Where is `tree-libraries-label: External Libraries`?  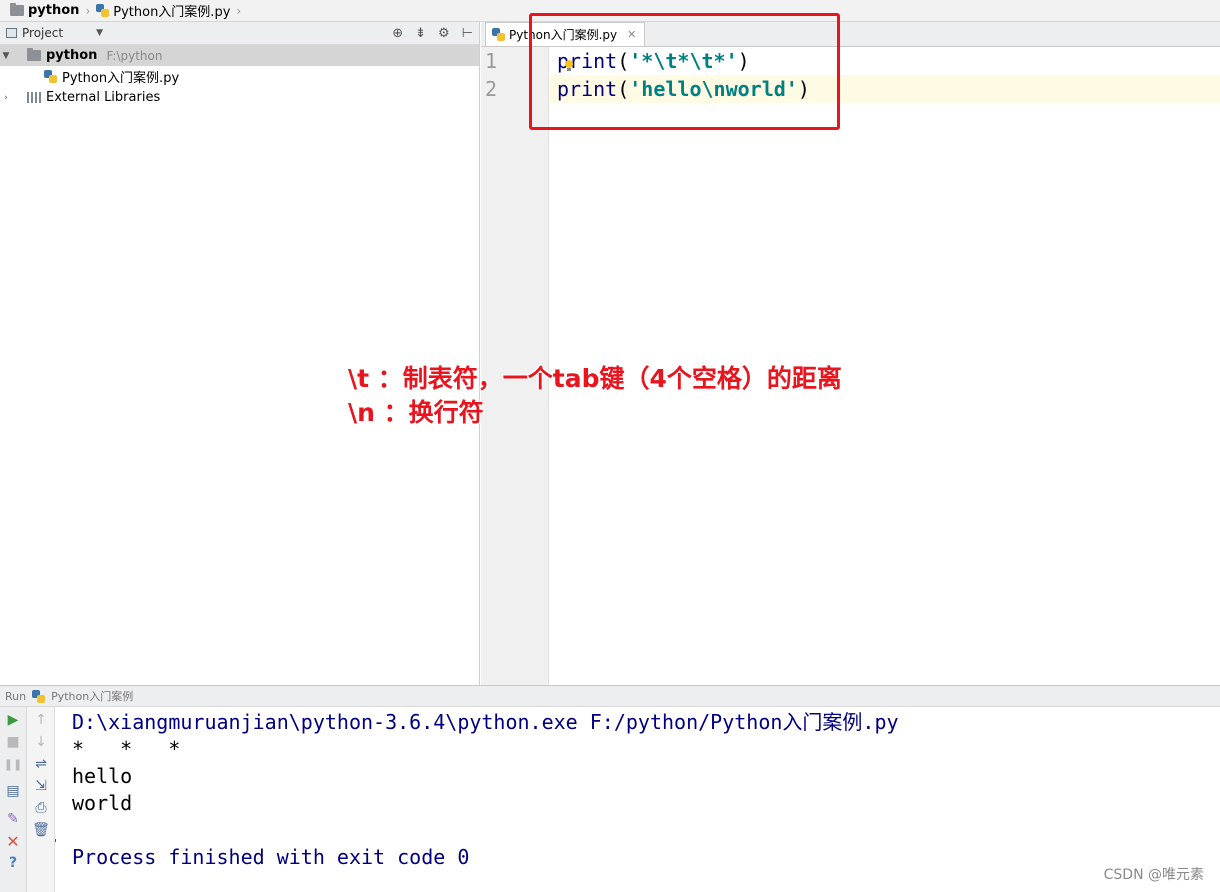
tree-libraries-label: External Libraries is located at coordinates (103, 97).